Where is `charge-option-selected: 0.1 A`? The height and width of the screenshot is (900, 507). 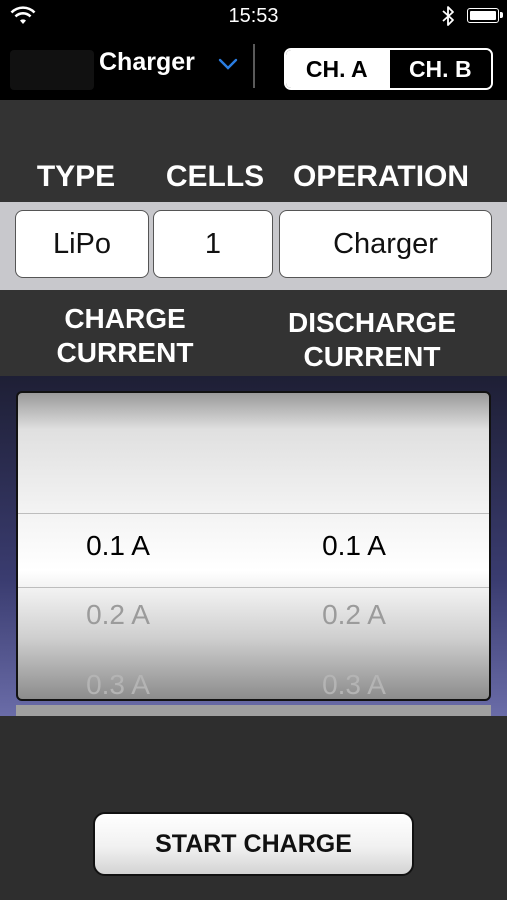
charge-option-selected: 0.1 A is located at coordinates (118, 546).